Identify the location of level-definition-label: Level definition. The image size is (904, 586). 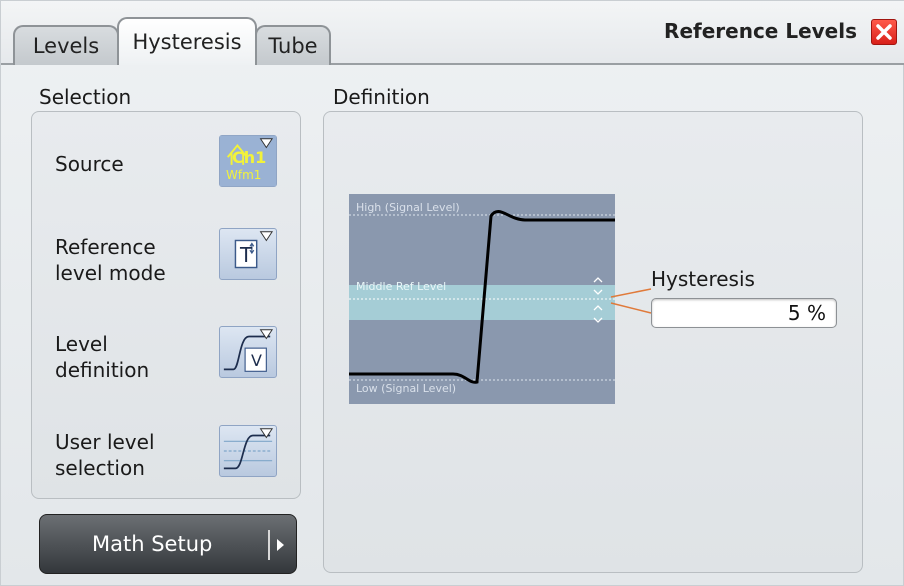
(102, 357).